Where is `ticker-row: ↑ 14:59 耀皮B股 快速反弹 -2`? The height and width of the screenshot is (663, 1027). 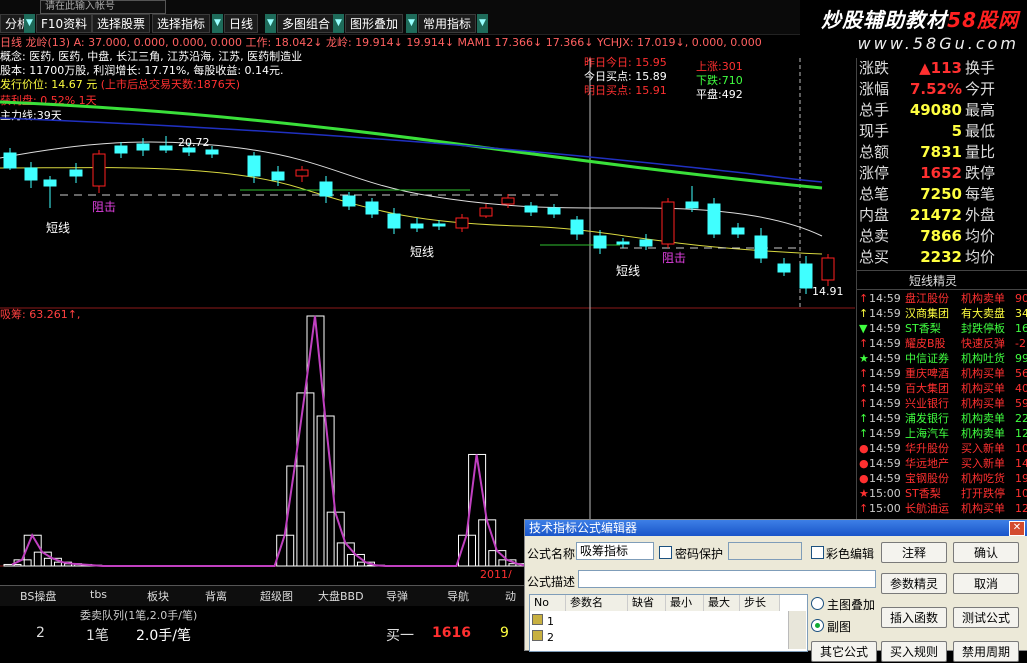 ticker-row: ↑ 14:59 耀皮B股 快速反弹 -2 is located at coordinates (942, 343).